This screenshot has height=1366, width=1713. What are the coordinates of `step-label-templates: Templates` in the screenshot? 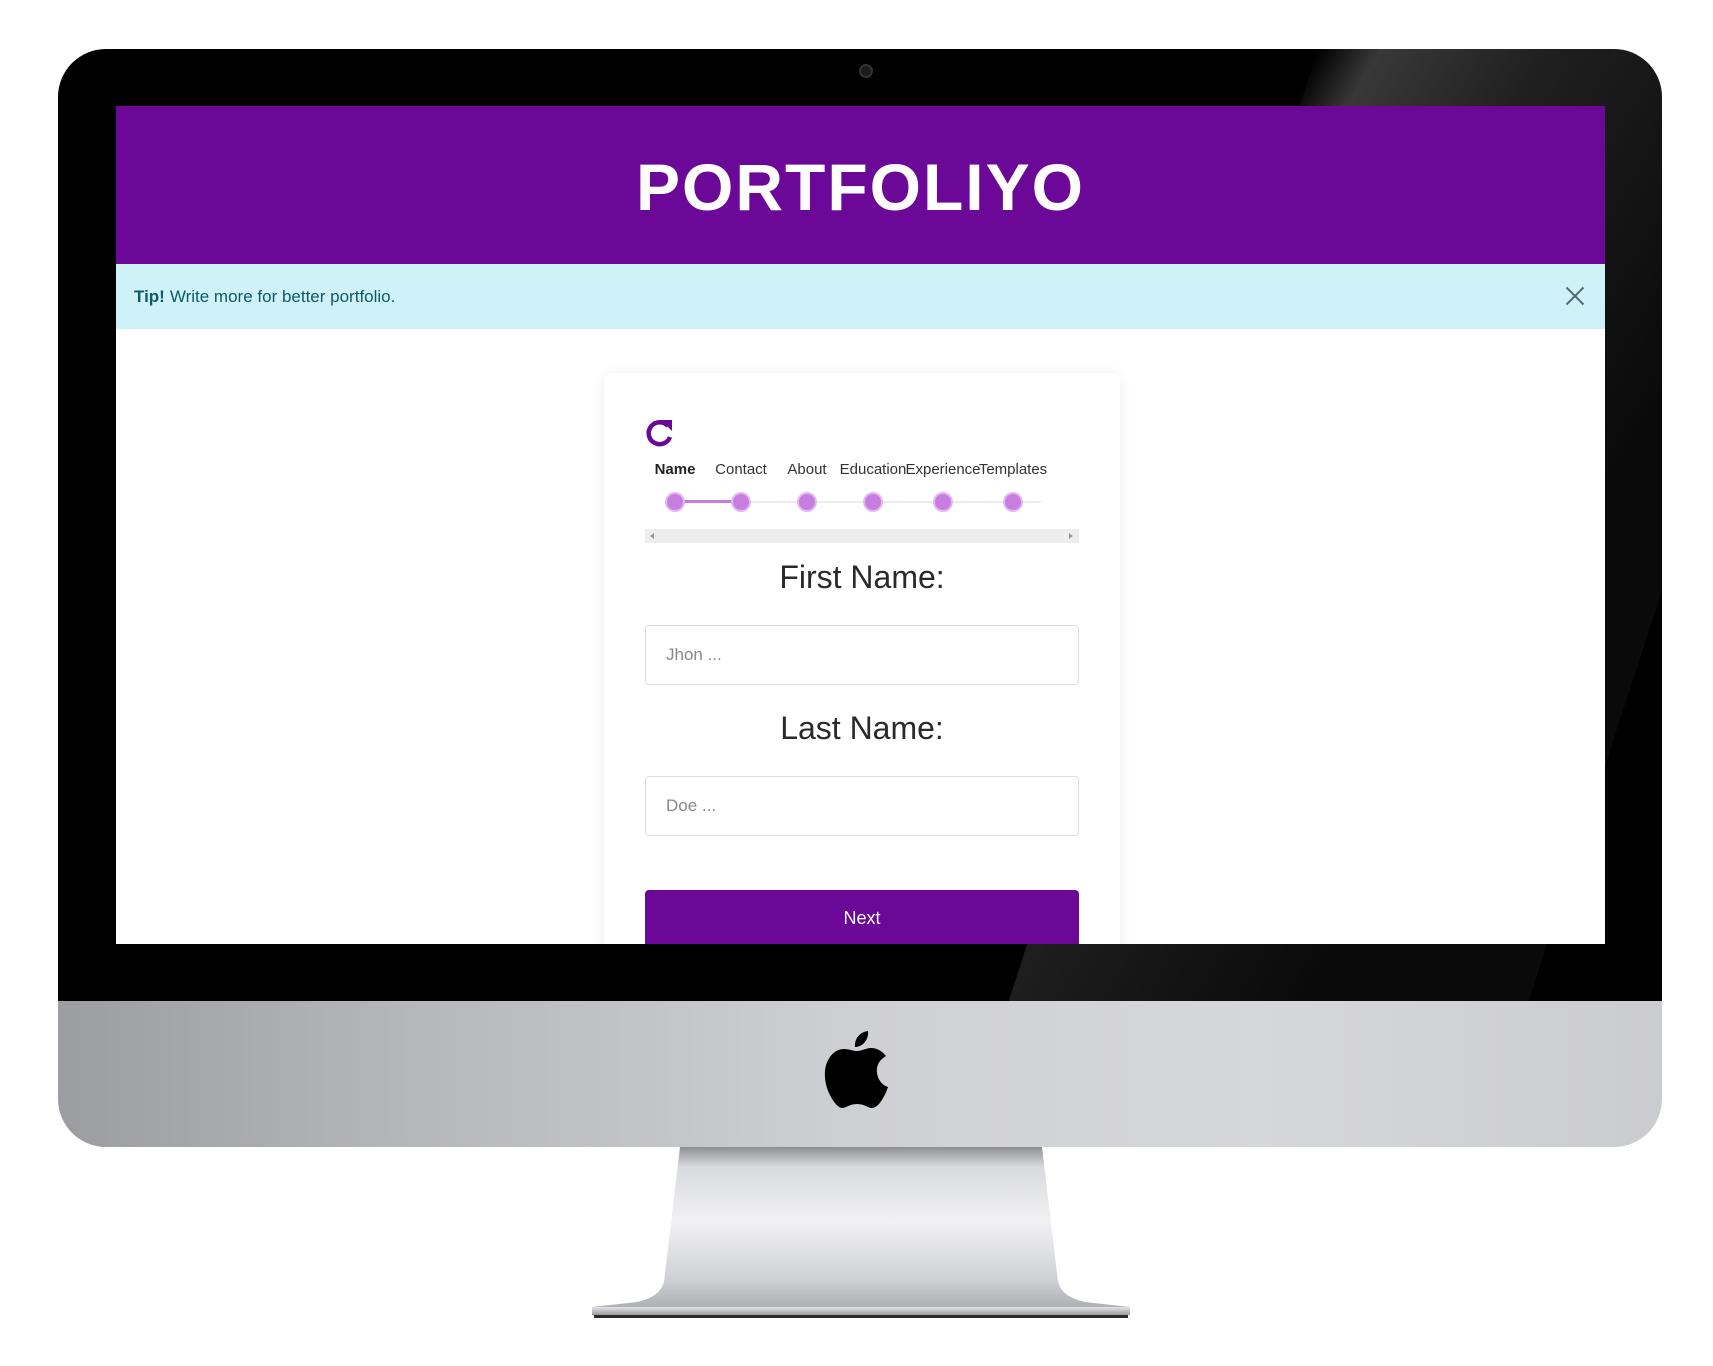 It's located at (1013, 469).